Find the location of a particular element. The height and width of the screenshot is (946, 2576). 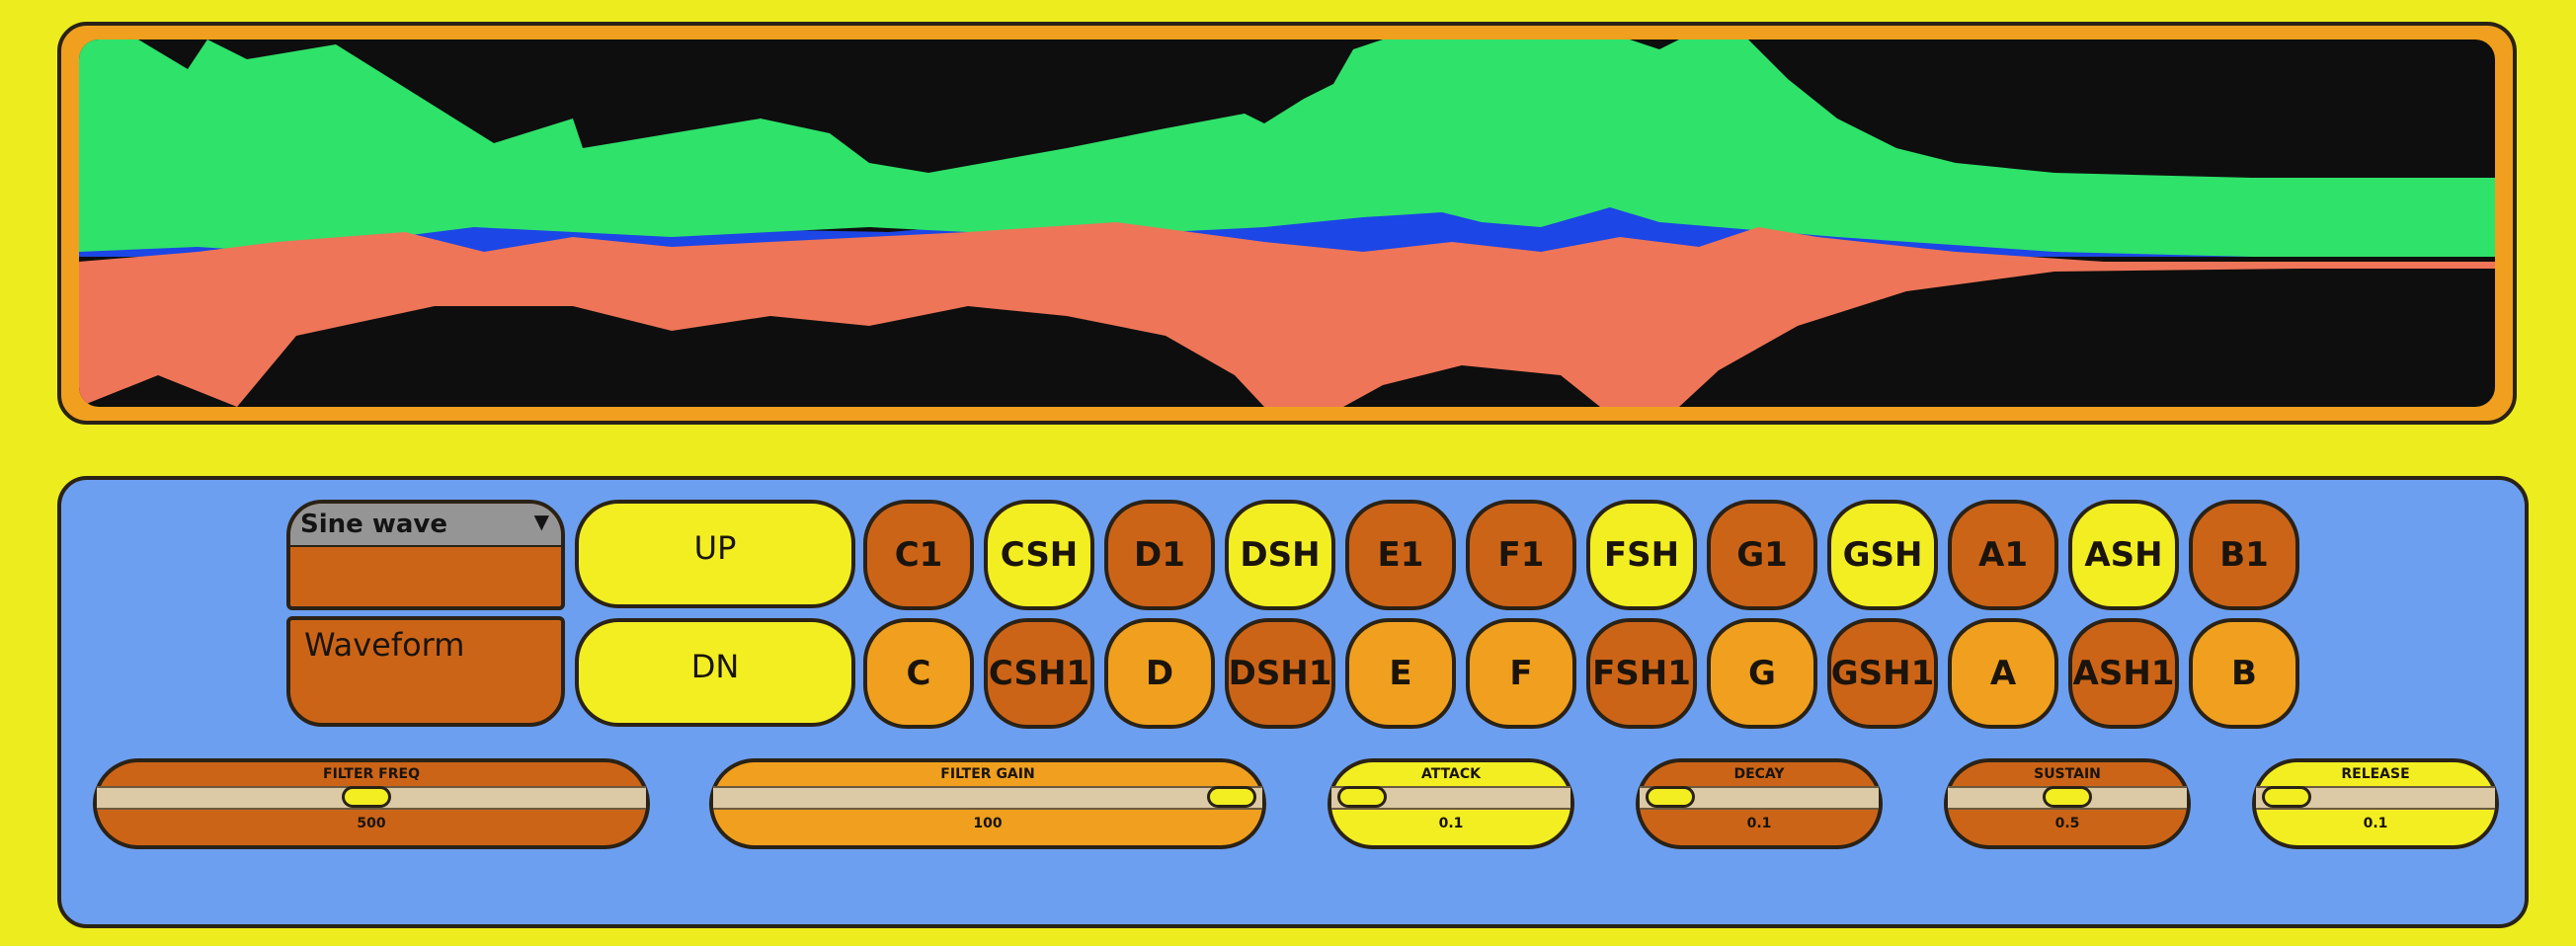

filter-gain-slider: FILTER GAIN 100 is located at coordinates (987, 803).